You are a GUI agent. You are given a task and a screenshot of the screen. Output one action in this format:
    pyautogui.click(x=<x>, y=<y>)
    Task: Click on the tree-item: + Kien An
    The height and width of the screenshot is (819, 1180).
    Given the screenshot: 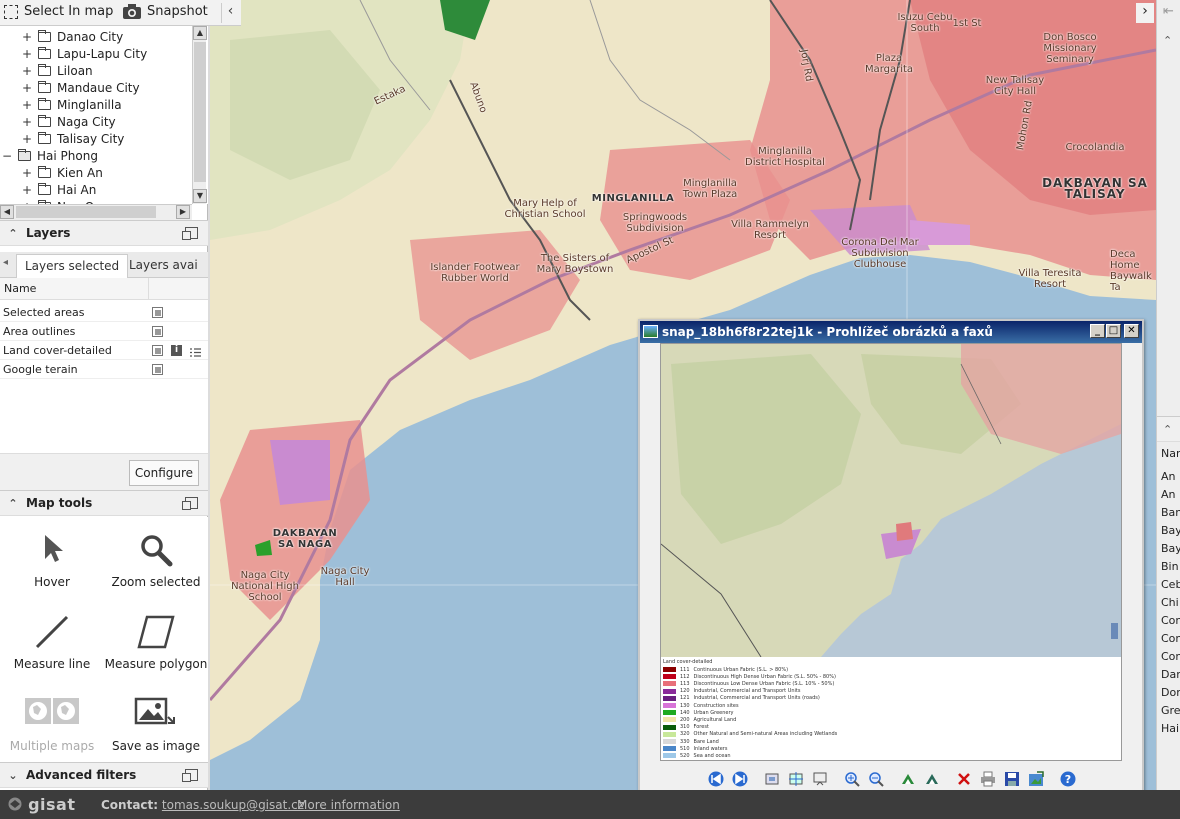 What is the action you would take?
    pyautogui.click(x=62, y=172)
    